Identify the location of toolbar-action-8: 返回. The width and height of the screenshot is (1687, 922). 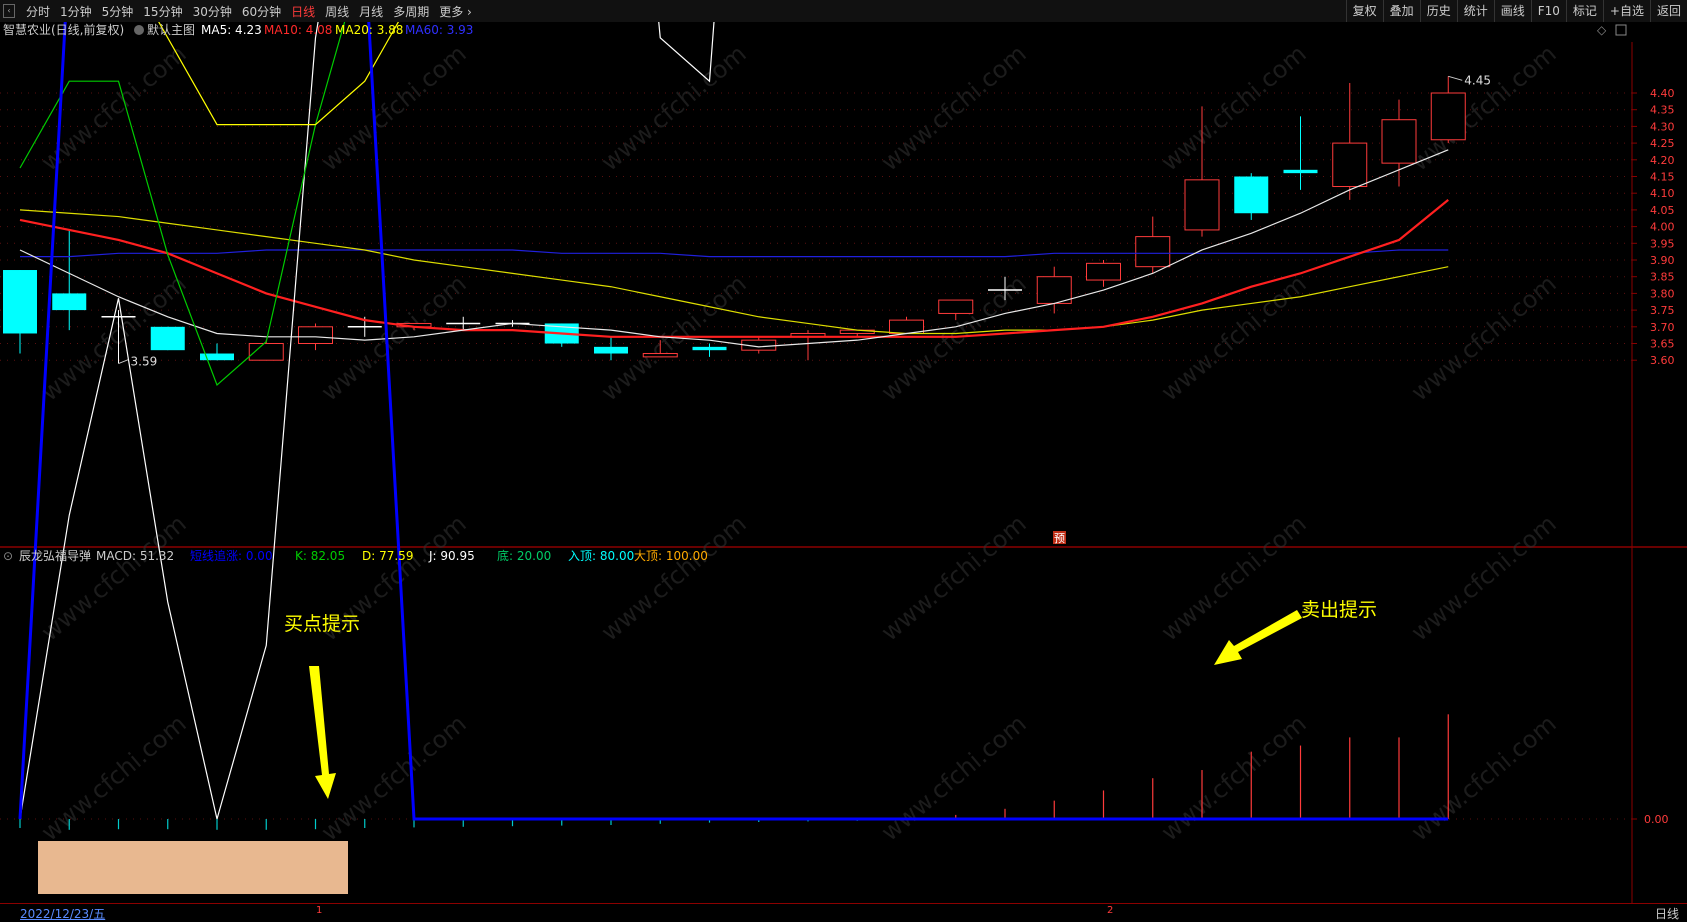
(1668, 11).